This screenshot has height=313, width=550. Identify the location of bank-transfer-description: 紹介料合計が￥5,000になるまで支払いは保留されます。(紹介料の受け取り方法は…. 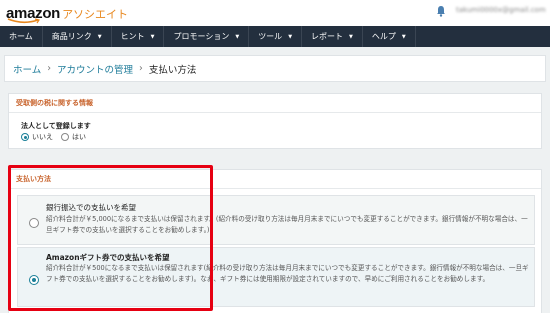
(287, 224).